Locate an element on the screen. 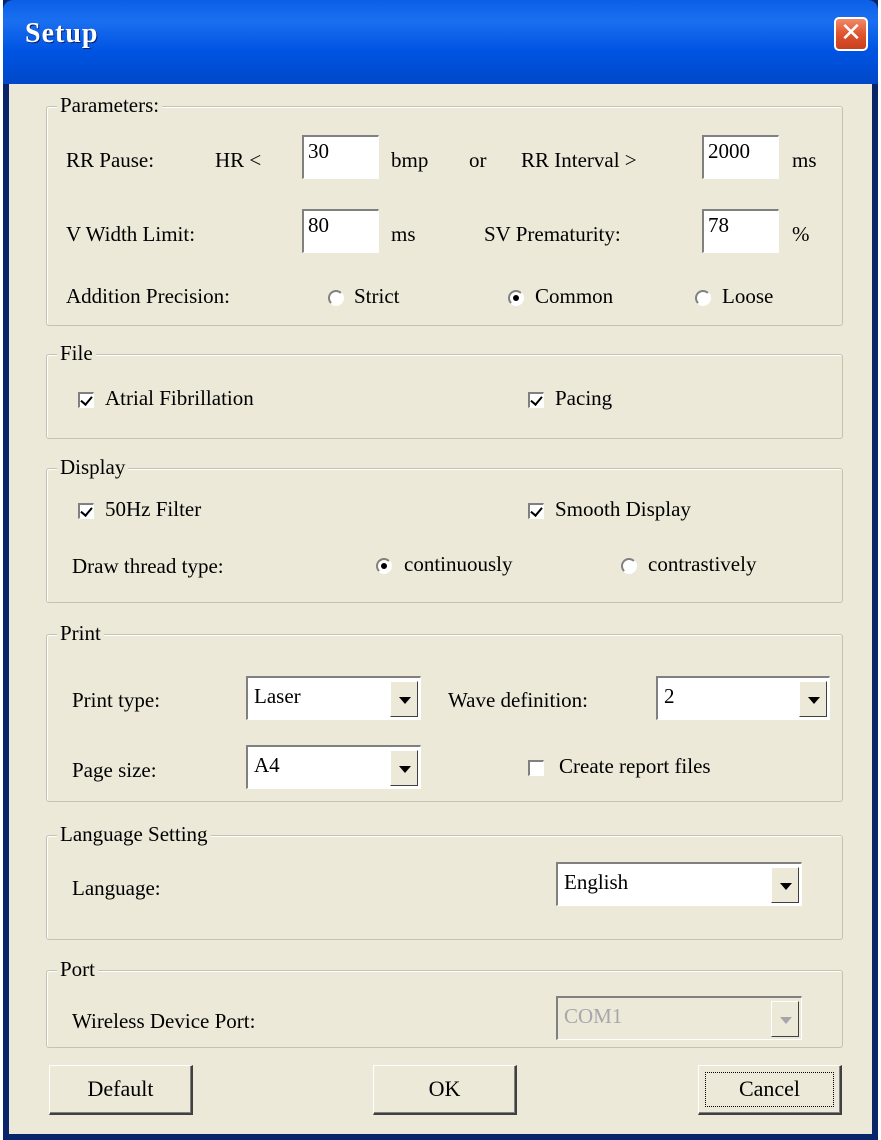  sv-prematurity-input: 78 is located at coordinates (740, 231).